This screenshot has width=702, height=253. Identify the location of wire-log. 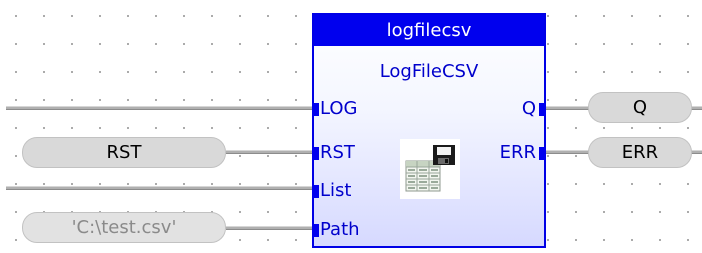
(159, 108).